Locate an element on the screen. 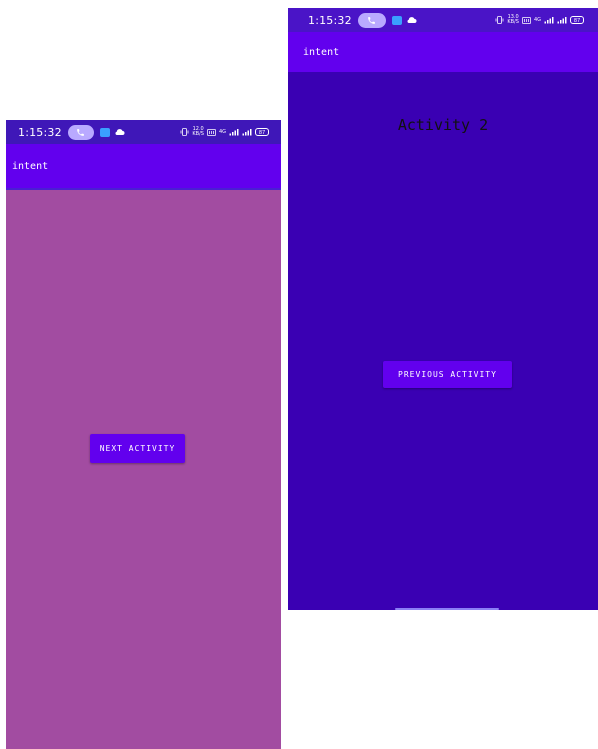  network-speed: 12.0 KB/S is located at coordinates (198, 131).